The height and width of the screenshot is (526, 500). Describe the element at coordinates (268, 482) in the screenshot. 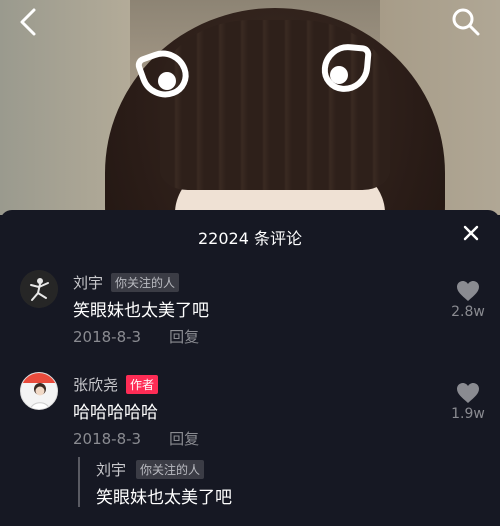

I see `quoted-reply: 刘宇 你关注的人 笑眼妹也太美了吧` at that location.